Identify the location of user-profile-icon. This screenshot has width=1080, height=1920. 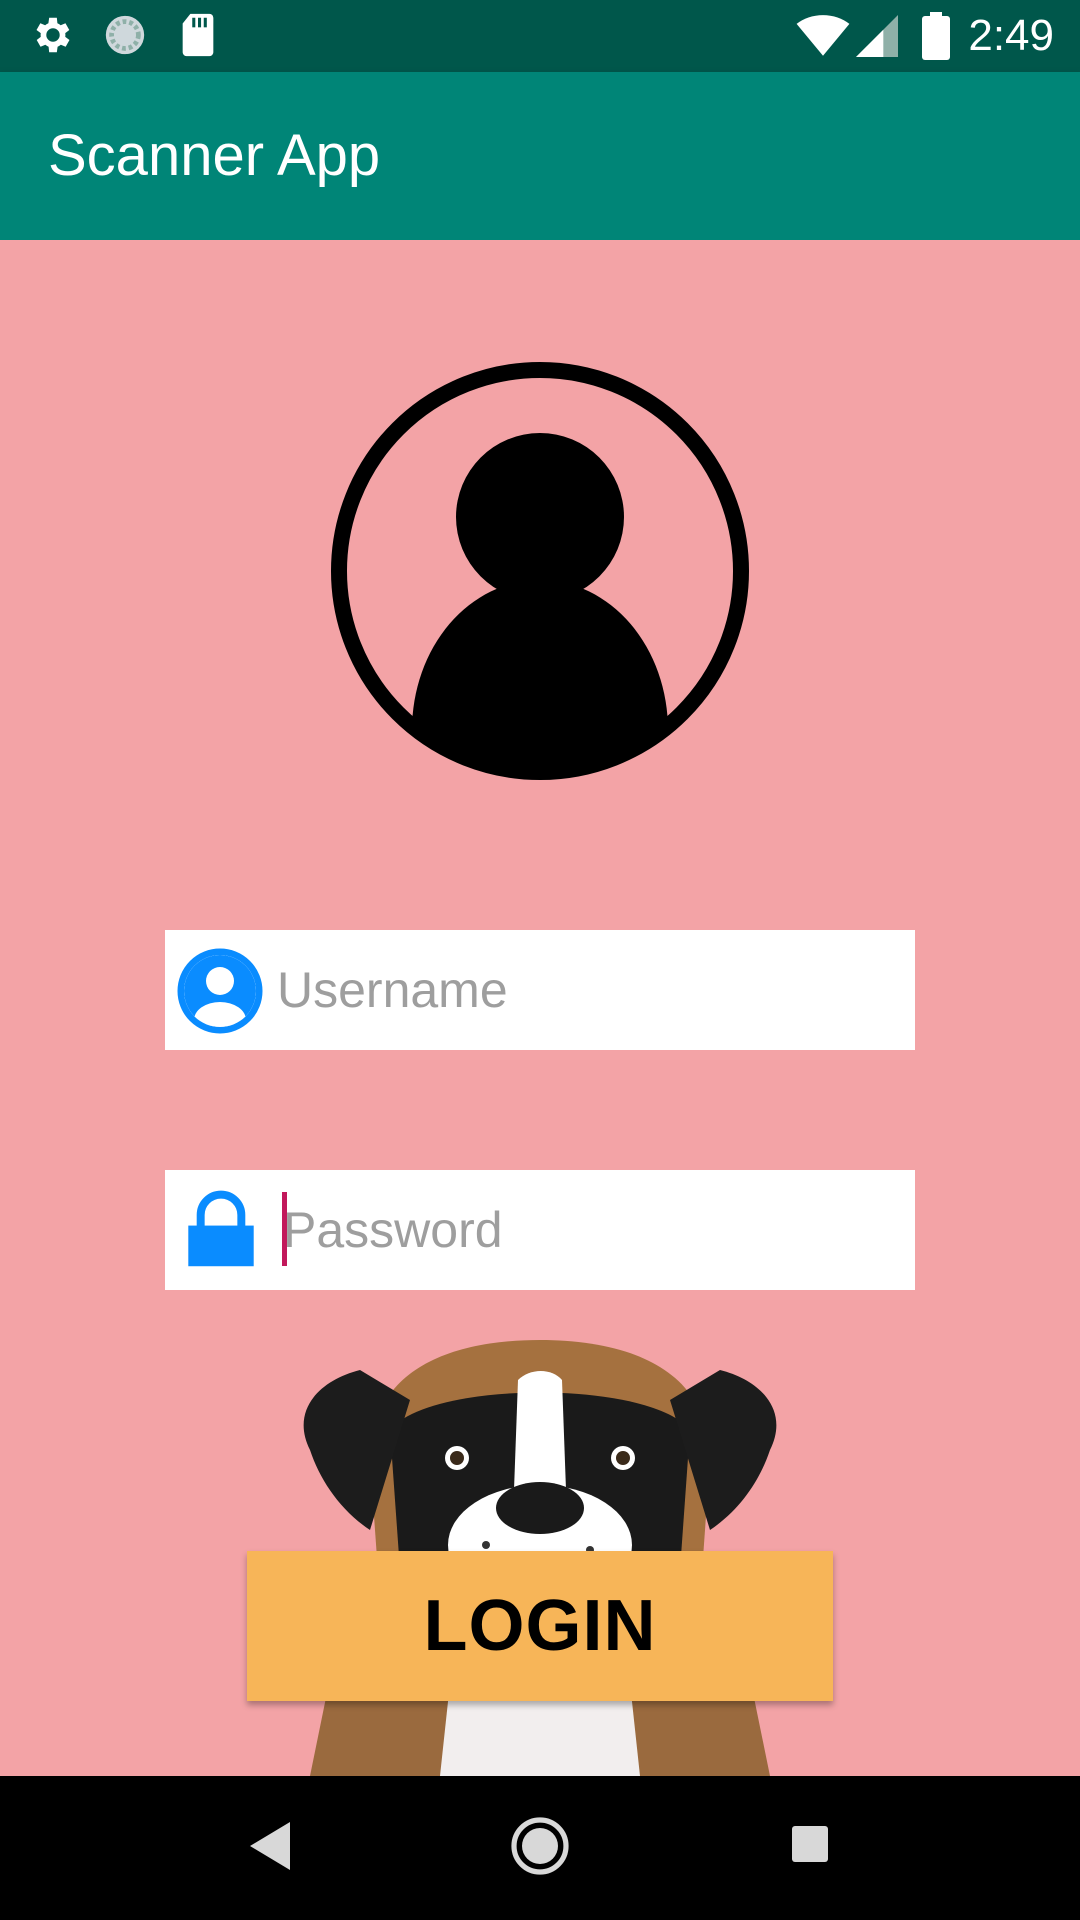
(540, 571).